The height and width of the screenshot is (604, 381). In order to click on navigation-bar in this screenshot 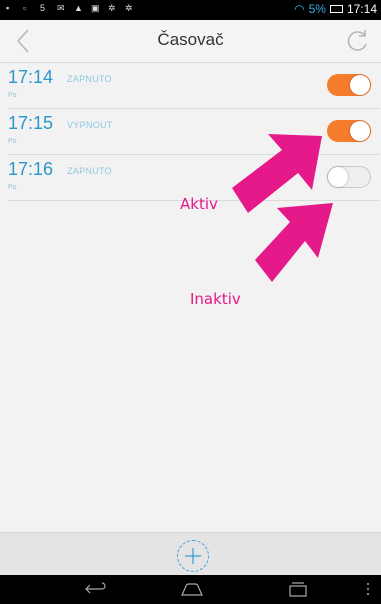, I will do `click(190, 589)`.